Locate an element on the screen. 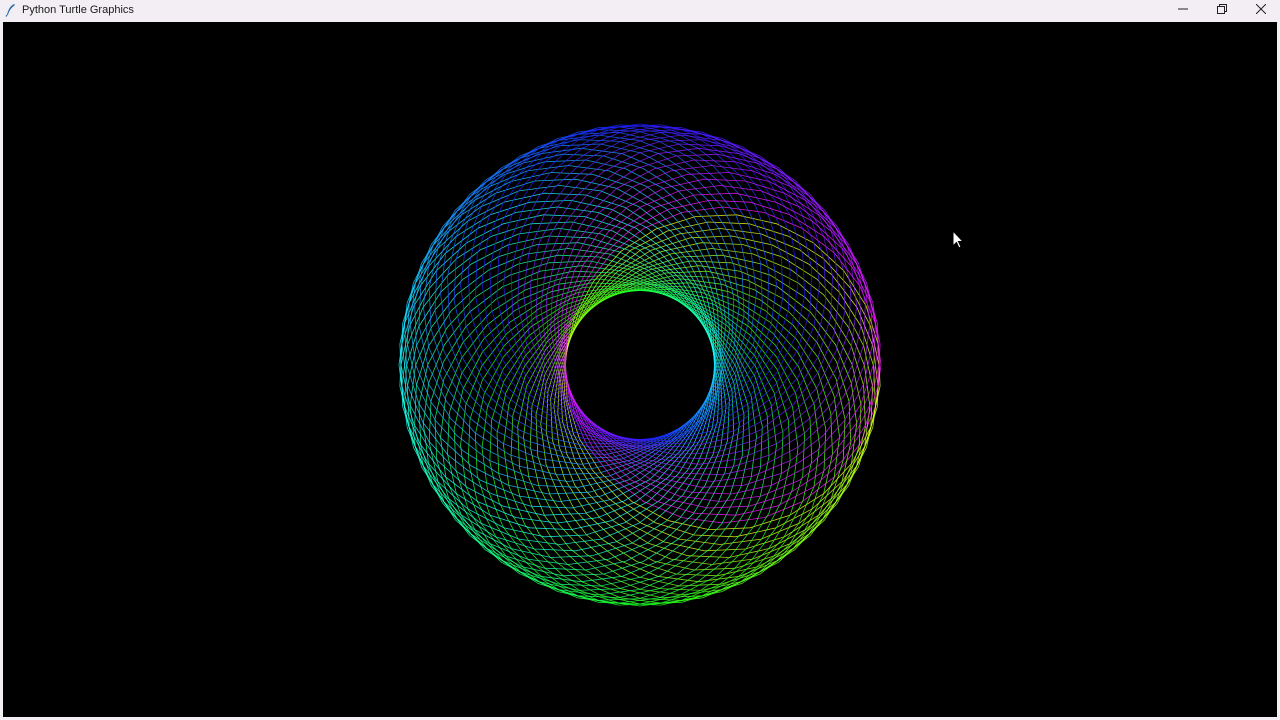  window-controls is located at coordinates (1221, 10).